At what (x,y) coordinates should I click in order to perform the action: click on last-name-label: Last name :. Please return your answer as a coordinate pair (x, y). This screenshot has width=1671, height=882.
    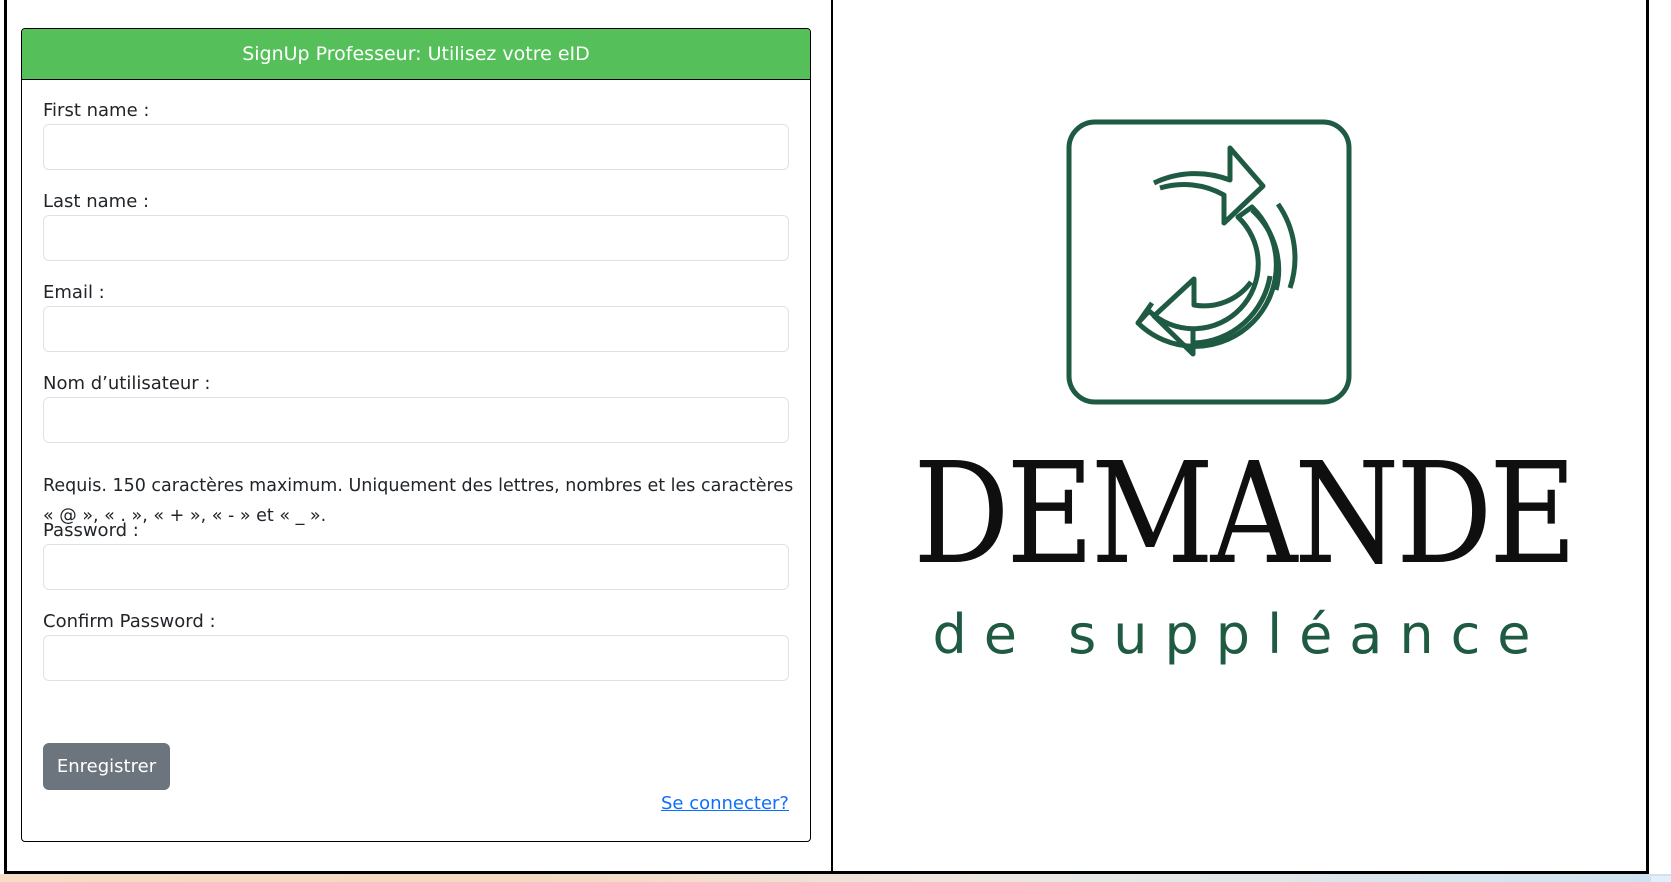
    Looking at the image, I should click on (96, 201).